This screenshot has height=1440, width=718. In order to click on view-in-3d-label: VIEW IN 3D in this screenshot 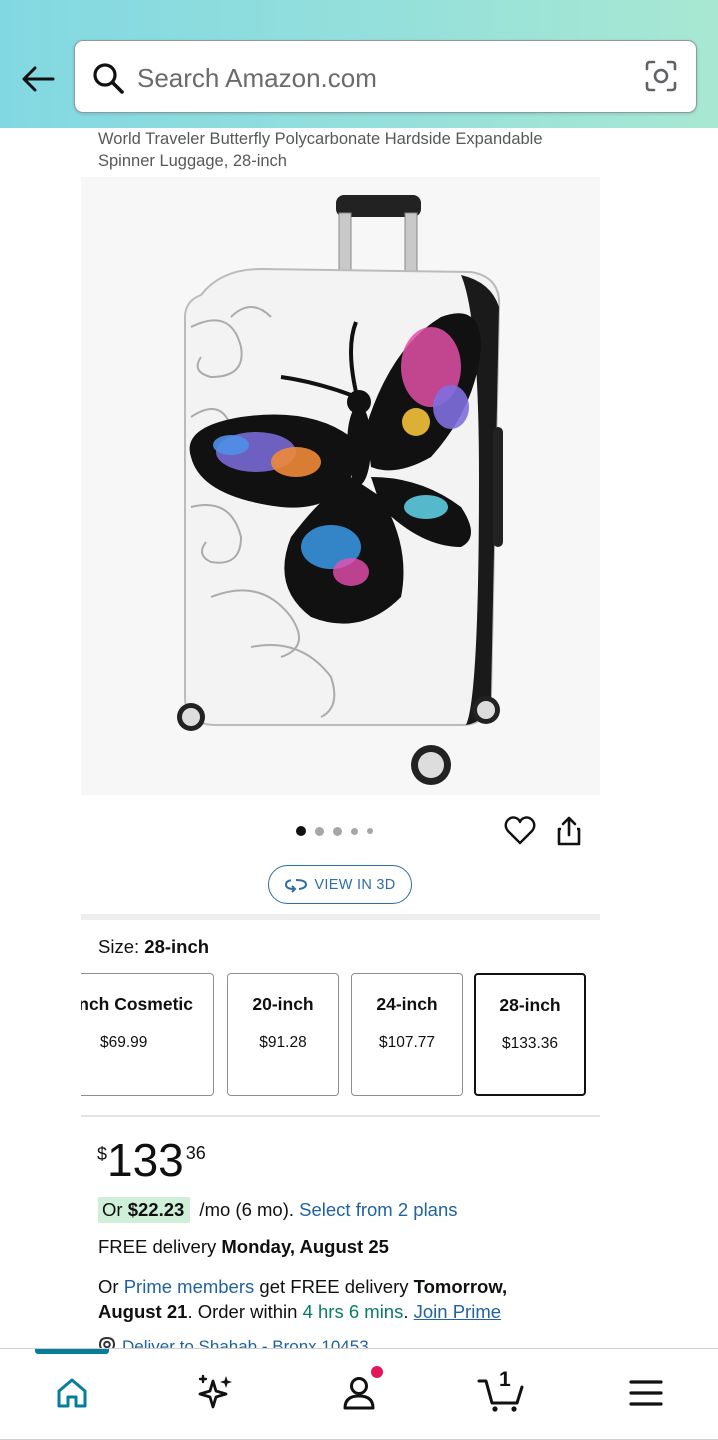, I will do `click(355, 884)`.